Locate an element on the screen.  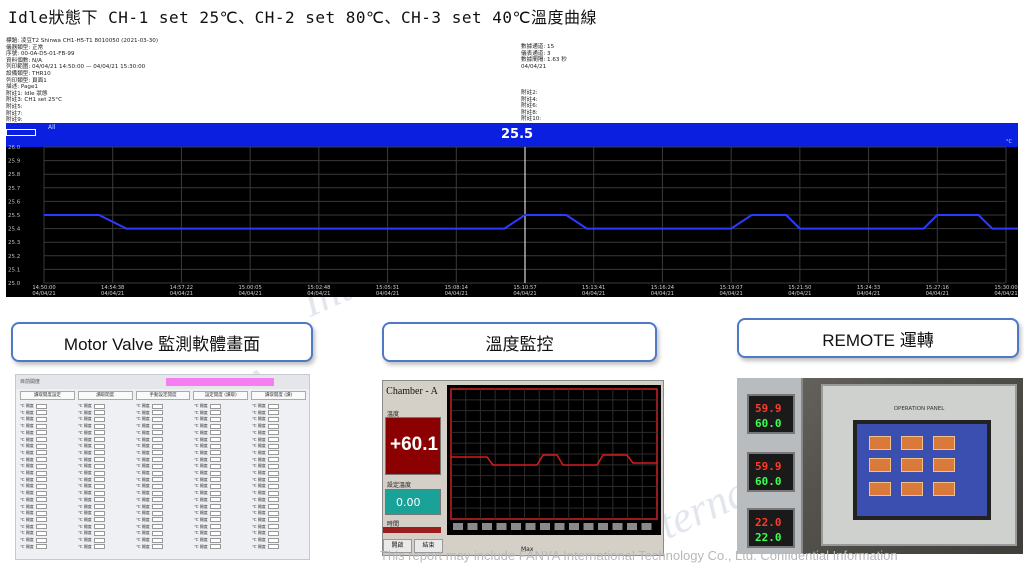
mv-button-1: 讀取開度設定 is located at coordinates (47, 395).